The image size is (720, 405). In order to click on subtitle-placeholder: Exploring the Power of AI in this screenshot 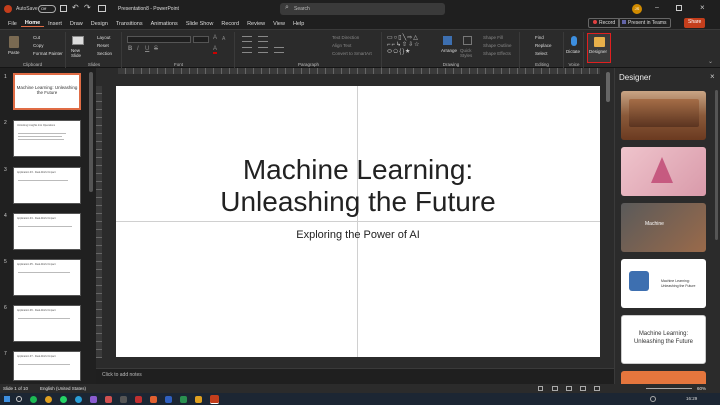, I will do `click(358, 235)`.